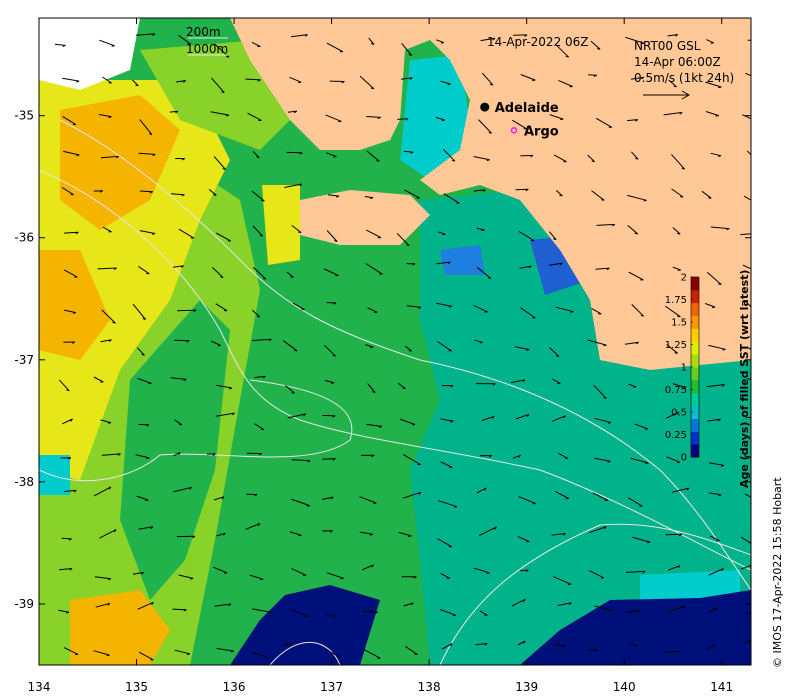 This screenshot has width=792, height=700. What do you see at coordinates (676, 435) in the screenshot?
I see `colorbar-tick-label: 0.25` at bounding box center [676, 435].